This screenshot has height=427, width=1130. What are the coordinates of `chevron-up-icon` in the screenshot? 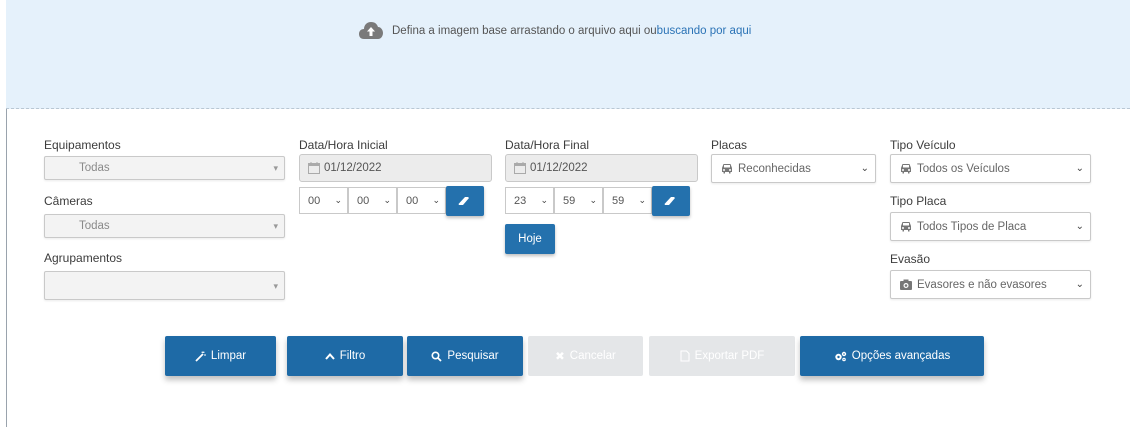 It's located at (329, 356).